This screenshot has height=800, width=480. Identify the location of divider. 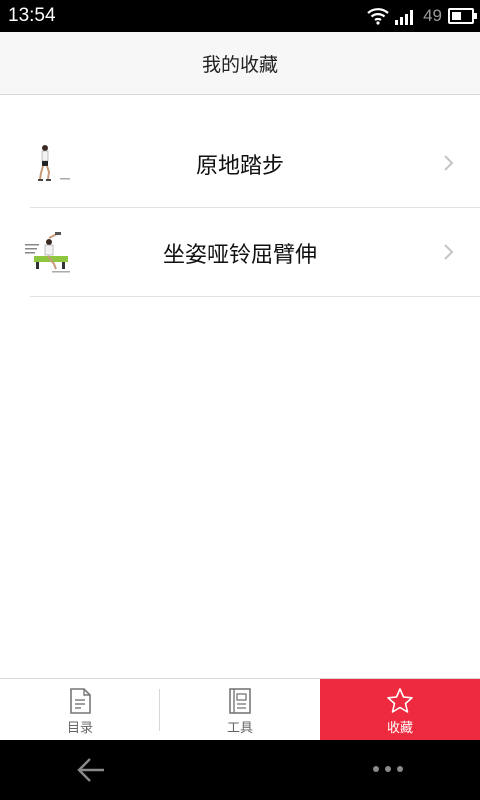
(255, 296).